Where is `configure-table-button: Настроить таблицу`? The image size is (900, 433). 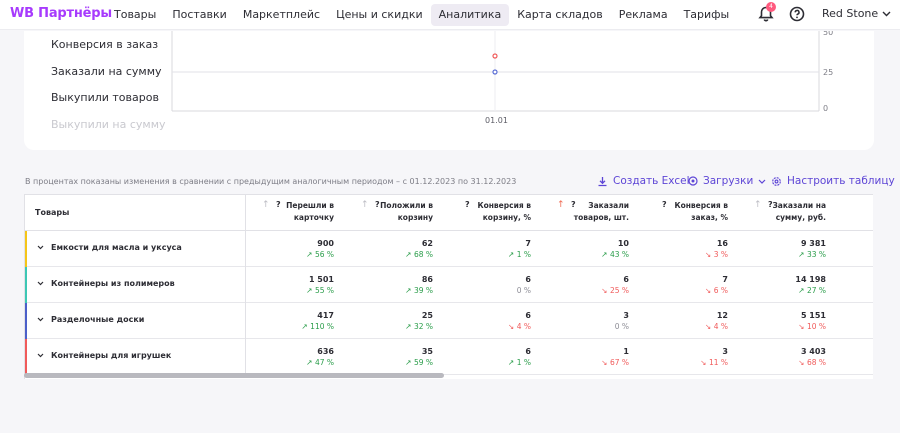
configure-table-button: Настроить таблицу is located at coordinates (833, 181).